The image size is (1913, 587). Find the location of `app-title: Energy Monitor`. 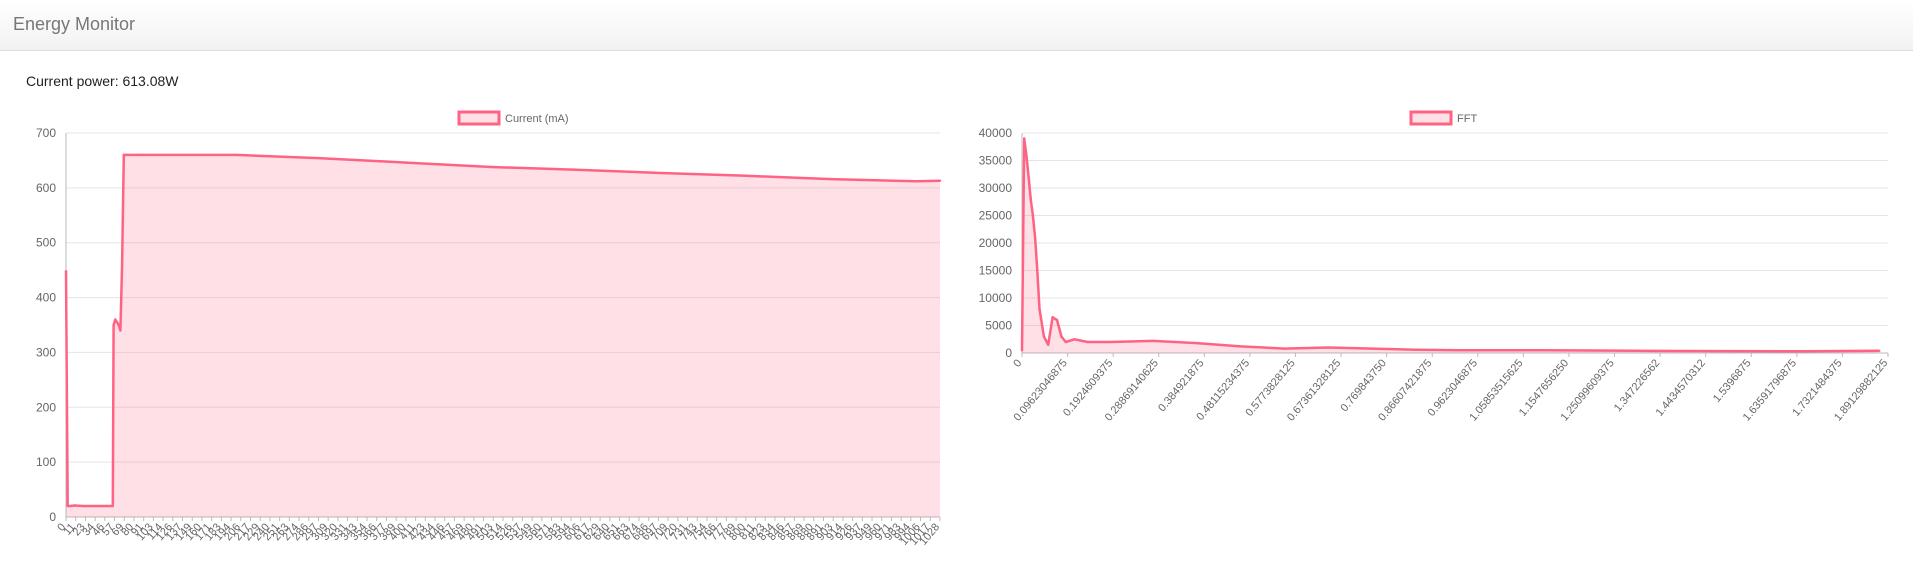

app-title: Energy Monitor is located at coordinates (74, 24).